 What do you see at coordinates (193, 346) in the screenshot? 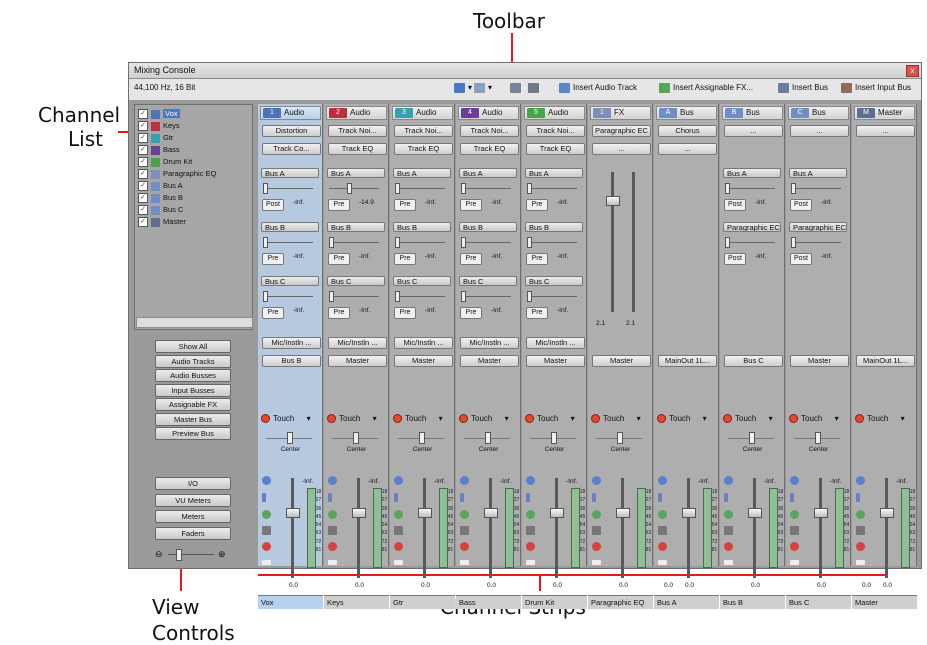
I see `view-button: Show All` at bounding box center [193, 346].